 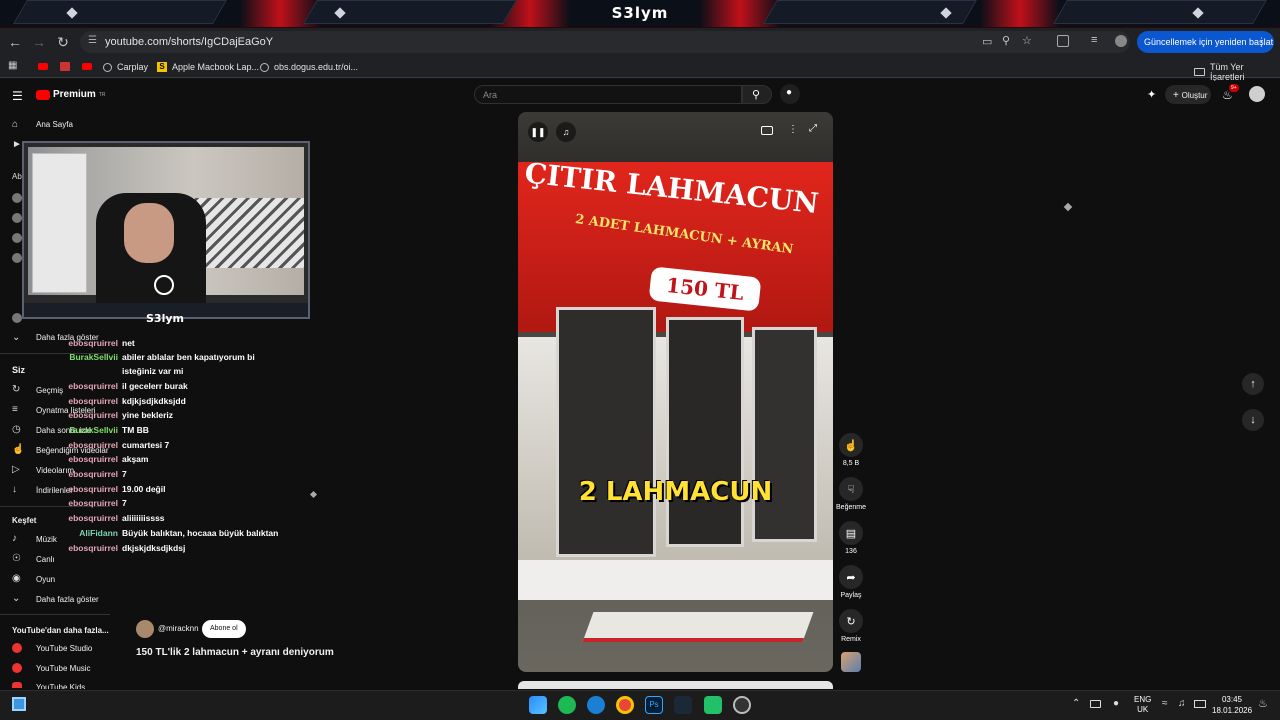 I want to click on url-text: youtube.com/shorts/IgCDajEaGoY, so click(x=189, y=42).